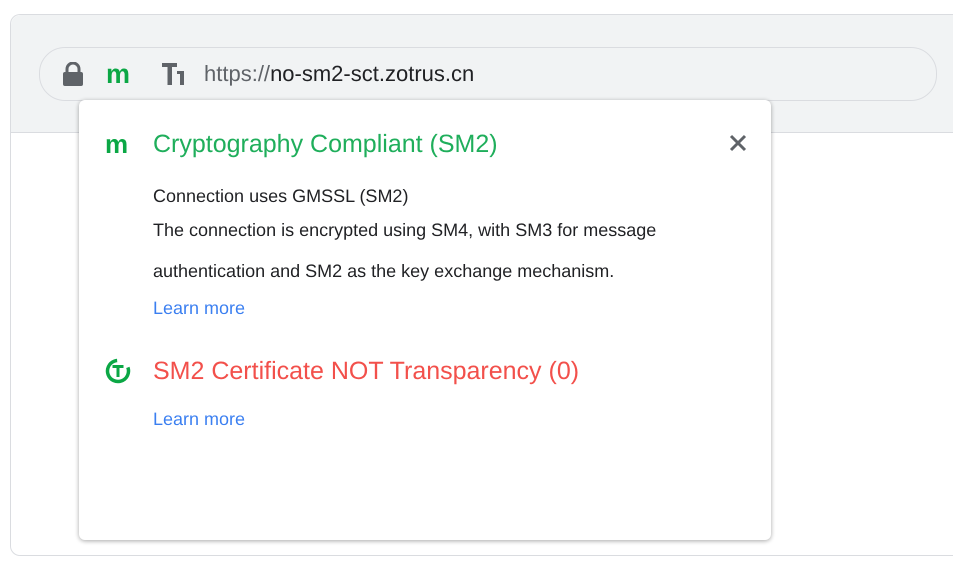  I want to click on address-bar: m https://no-sm2-sct.zotrus.cn, so click(488, 74).